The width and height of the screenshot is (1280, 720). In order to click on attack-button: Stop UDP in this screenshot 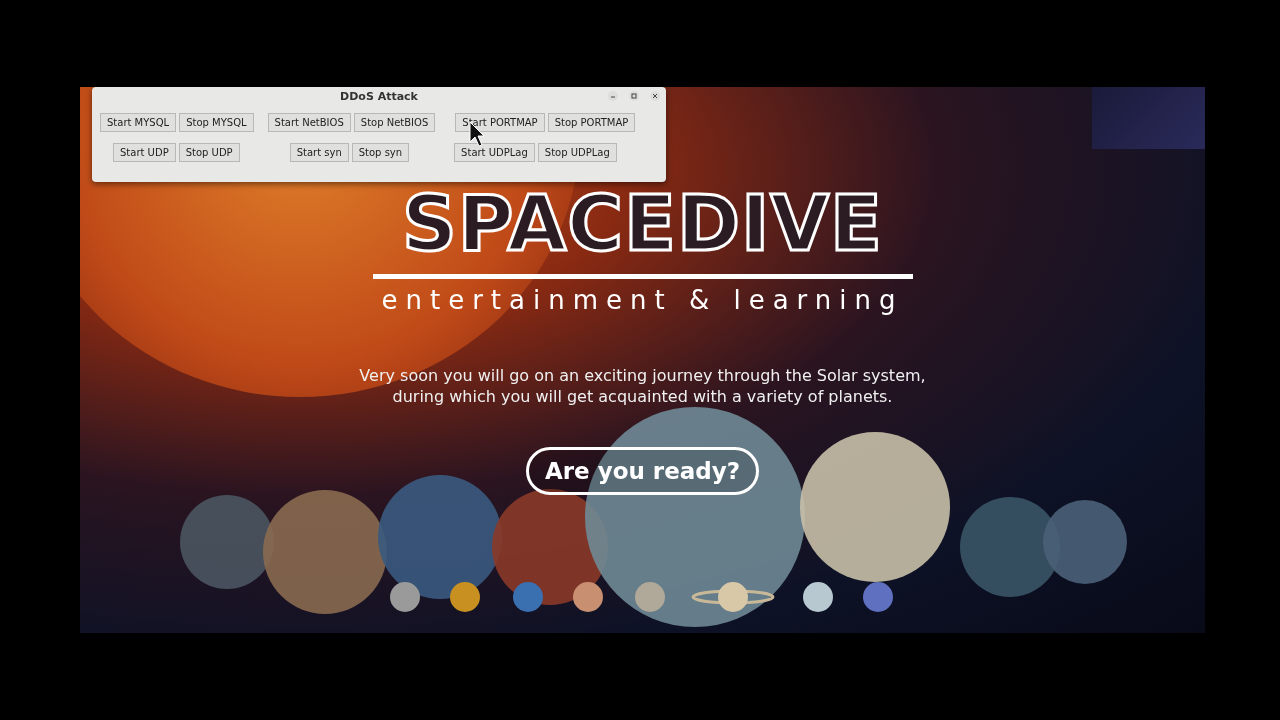, I will do `click(209, 152)`.